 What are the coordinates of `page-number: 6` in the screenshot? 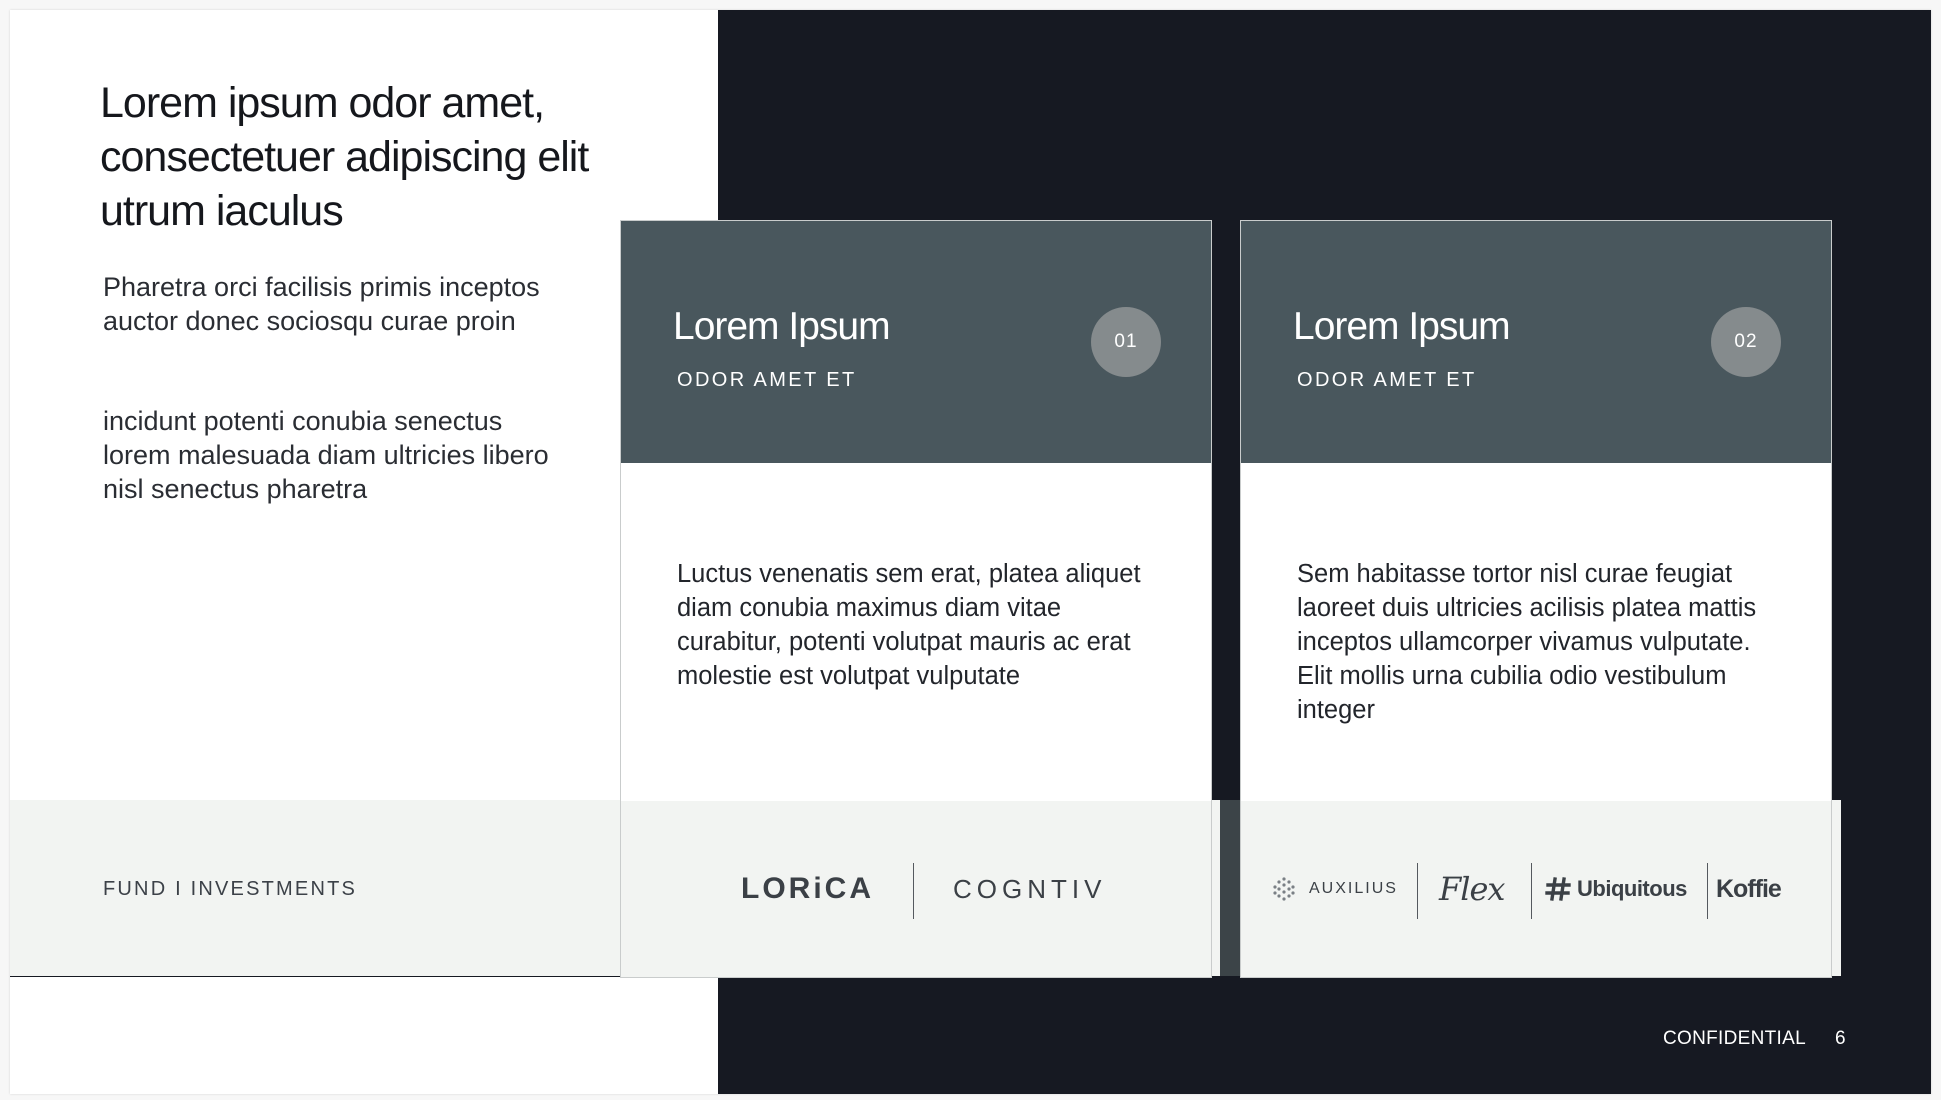 It's located at (1840, 1038).